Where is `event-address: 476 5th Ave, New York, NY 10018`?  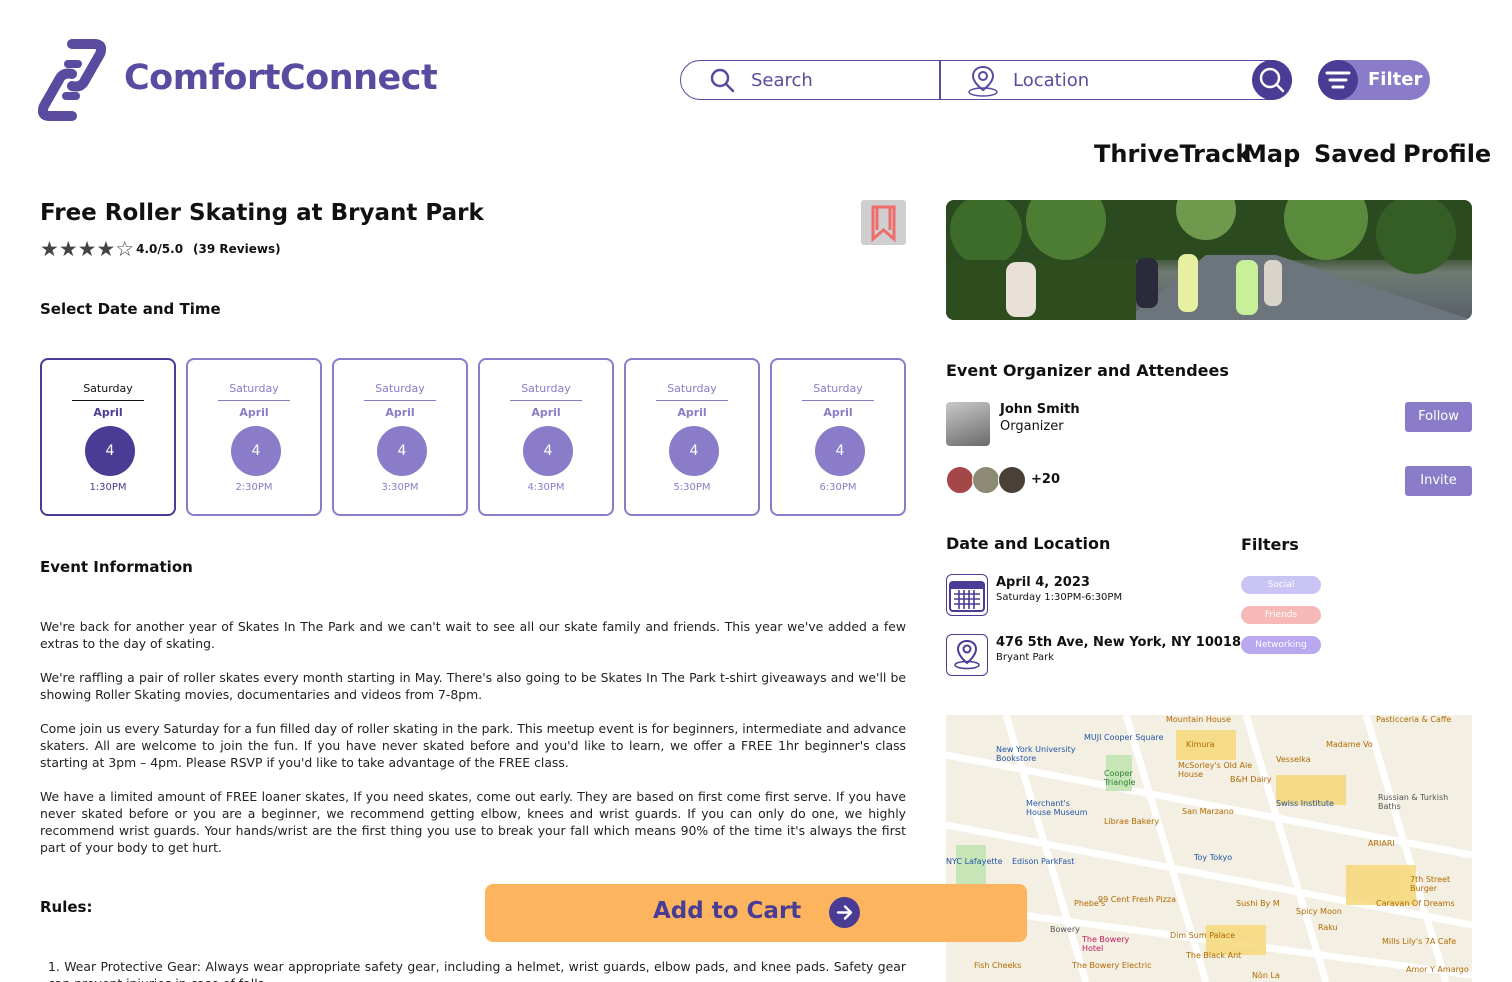 event-address: 476 5th Ave, New York, NY 10018 is located at coordinates (1118, 642).